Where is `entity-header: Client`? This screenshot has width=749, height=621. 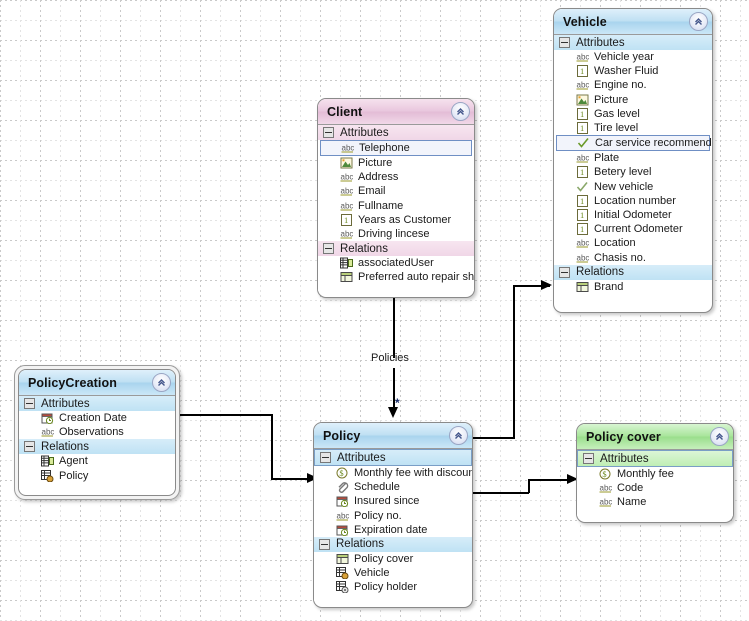
entity-header: Client is located at coordinates (396, 112).